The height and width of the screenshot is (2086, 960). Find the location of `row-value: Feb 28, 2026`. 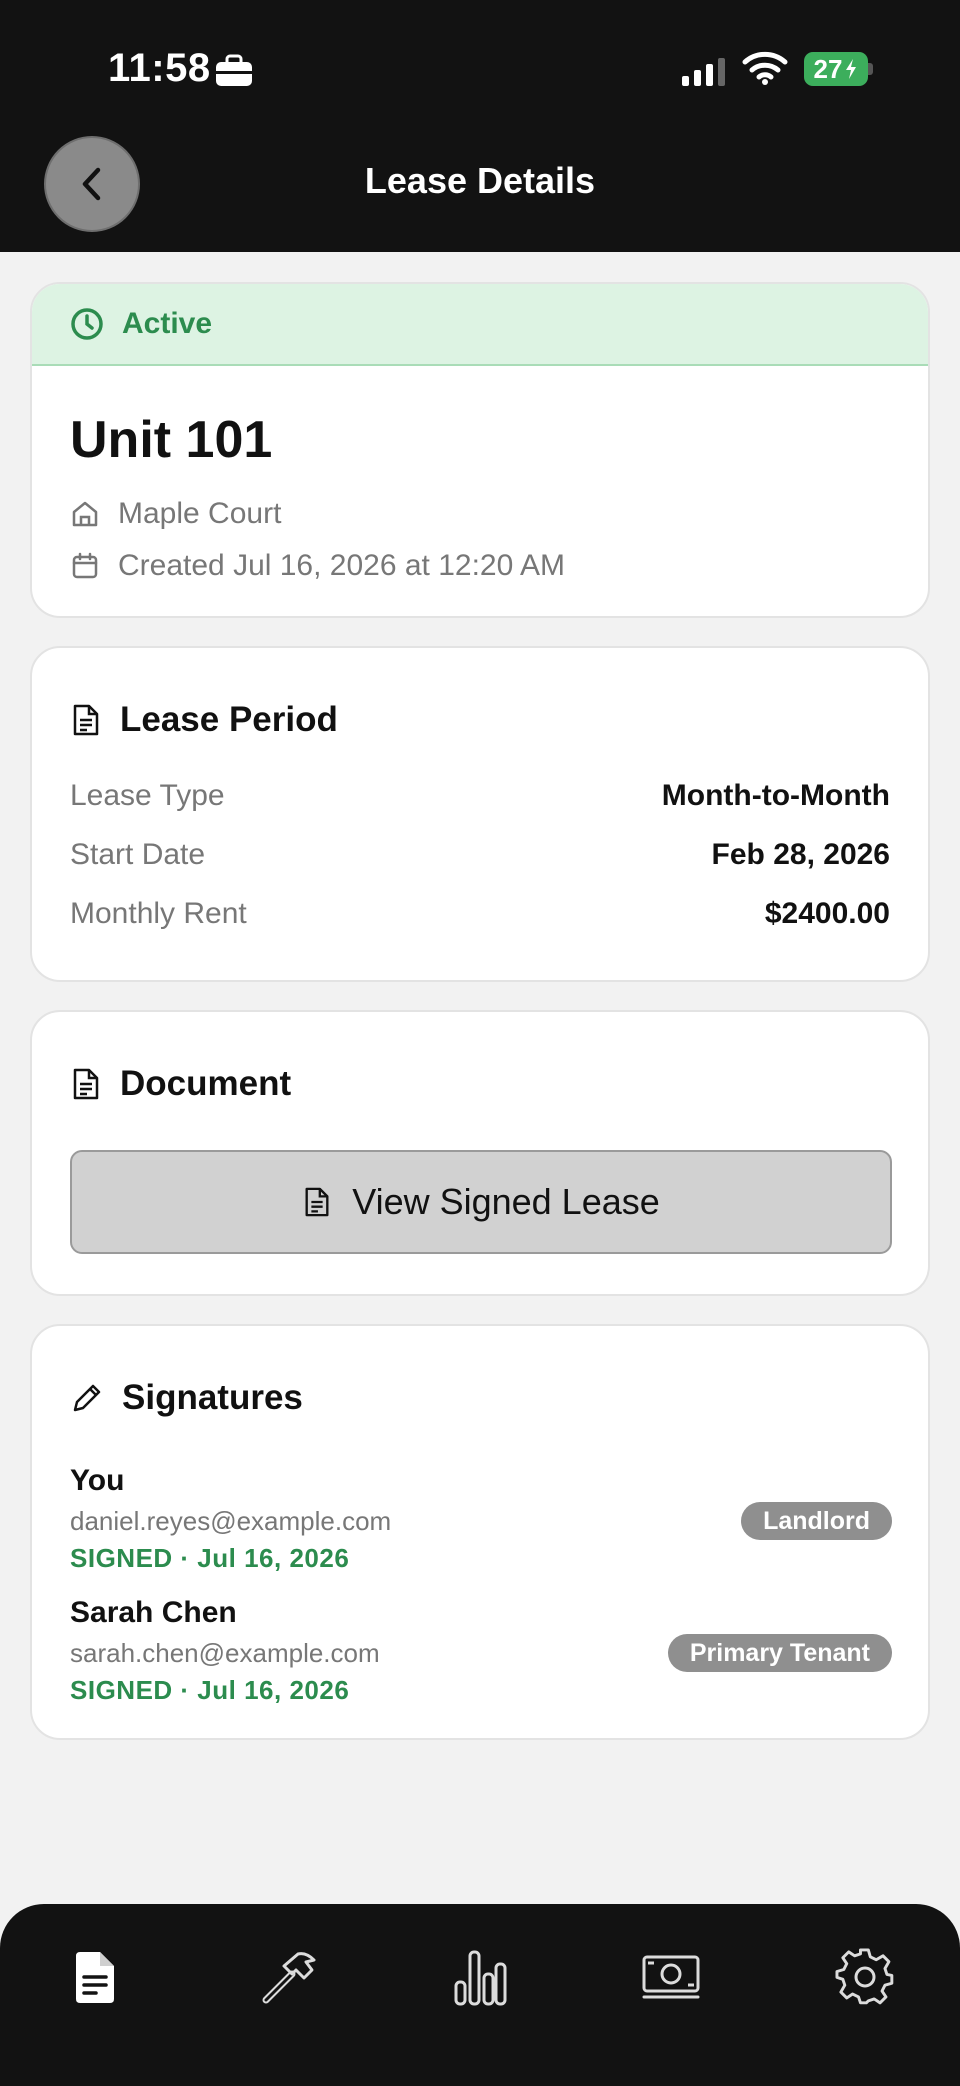

row-value: Feb 28, 2026 is located at coordinates (800, 854).